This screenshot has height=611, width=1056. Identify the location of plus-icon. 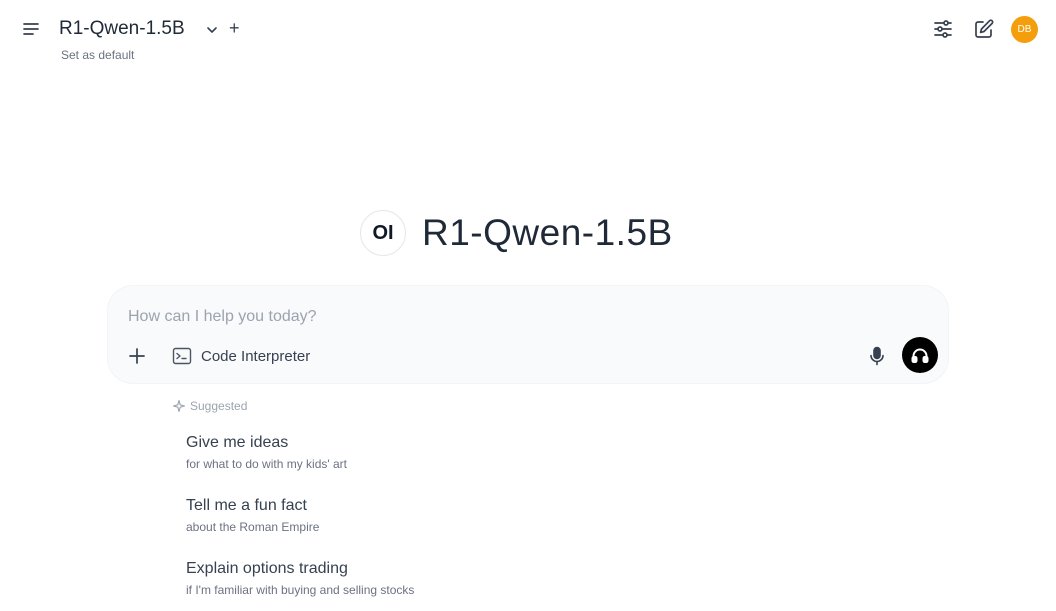
(137, 356).